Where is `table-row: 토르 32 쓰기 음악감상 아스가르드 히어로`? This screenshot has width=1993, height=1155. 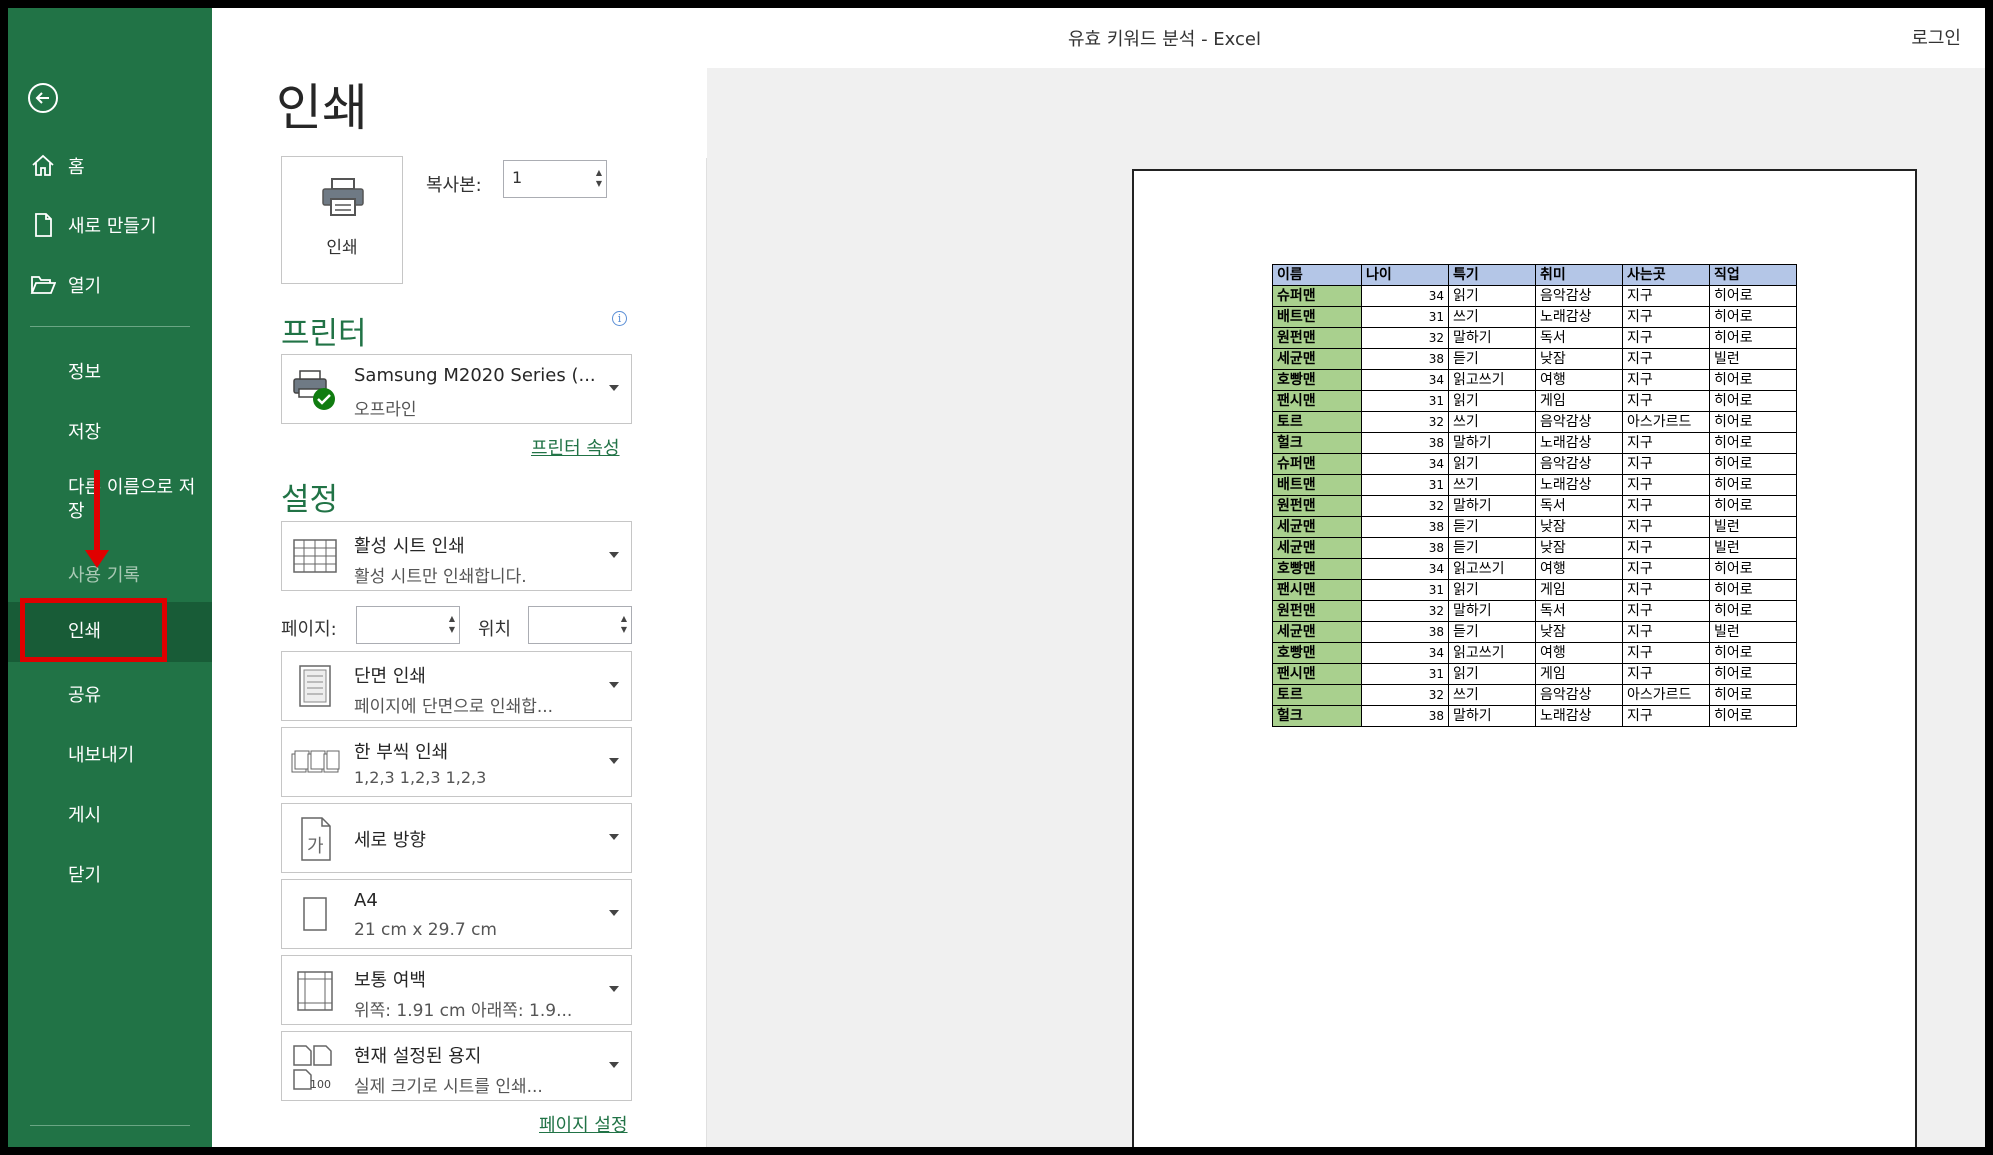 table-row: 토르 32 쓰기 음악감상 아스가르드 히어로 is located at coordinates (1534, 422).